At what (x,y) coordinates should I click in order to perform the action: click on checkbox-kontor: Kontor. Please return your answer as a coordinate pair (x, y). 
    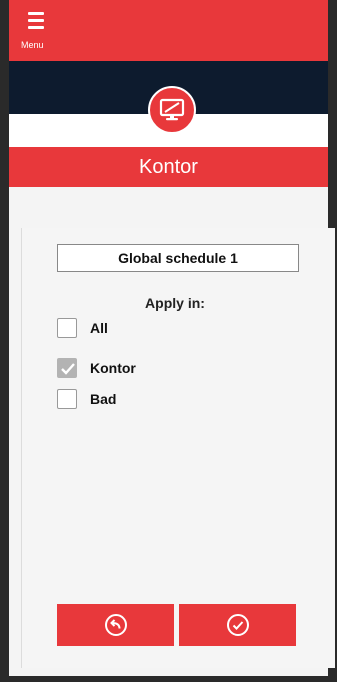
    Looking at the image, I should click on (96, 368).